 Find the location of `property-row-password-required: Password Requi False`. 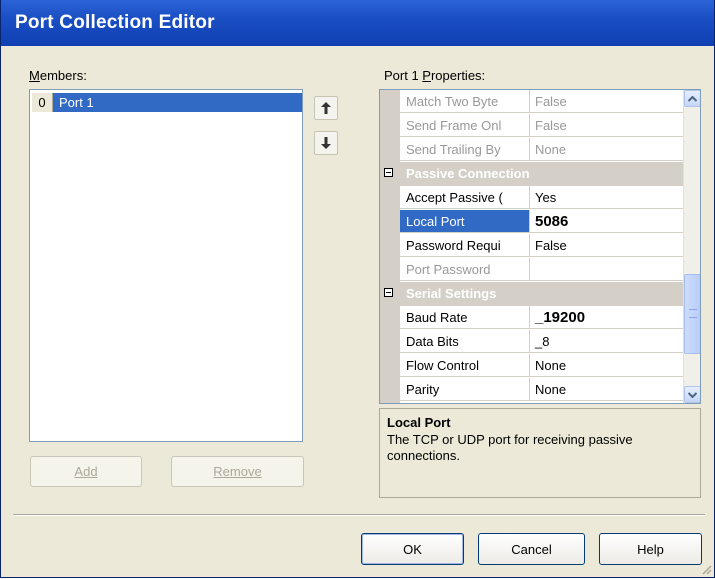

property-row-password-required: Password Requi False is located at coordinates (531, 246).